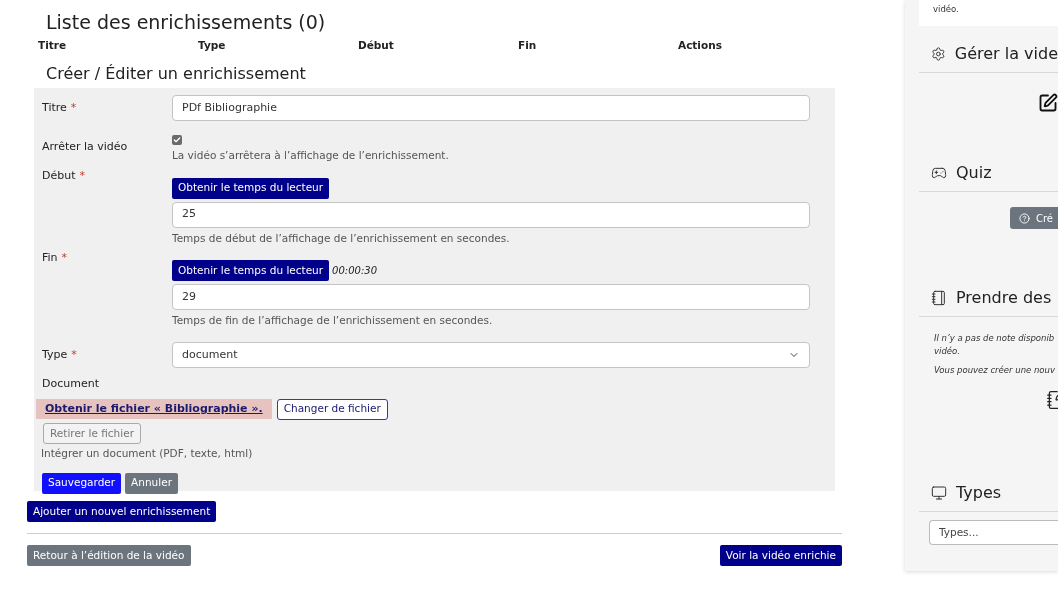  Describe the element at coordinates (92, 433) in the screenshot. I see `remove-file-button: Retirer le fichier` at that location.